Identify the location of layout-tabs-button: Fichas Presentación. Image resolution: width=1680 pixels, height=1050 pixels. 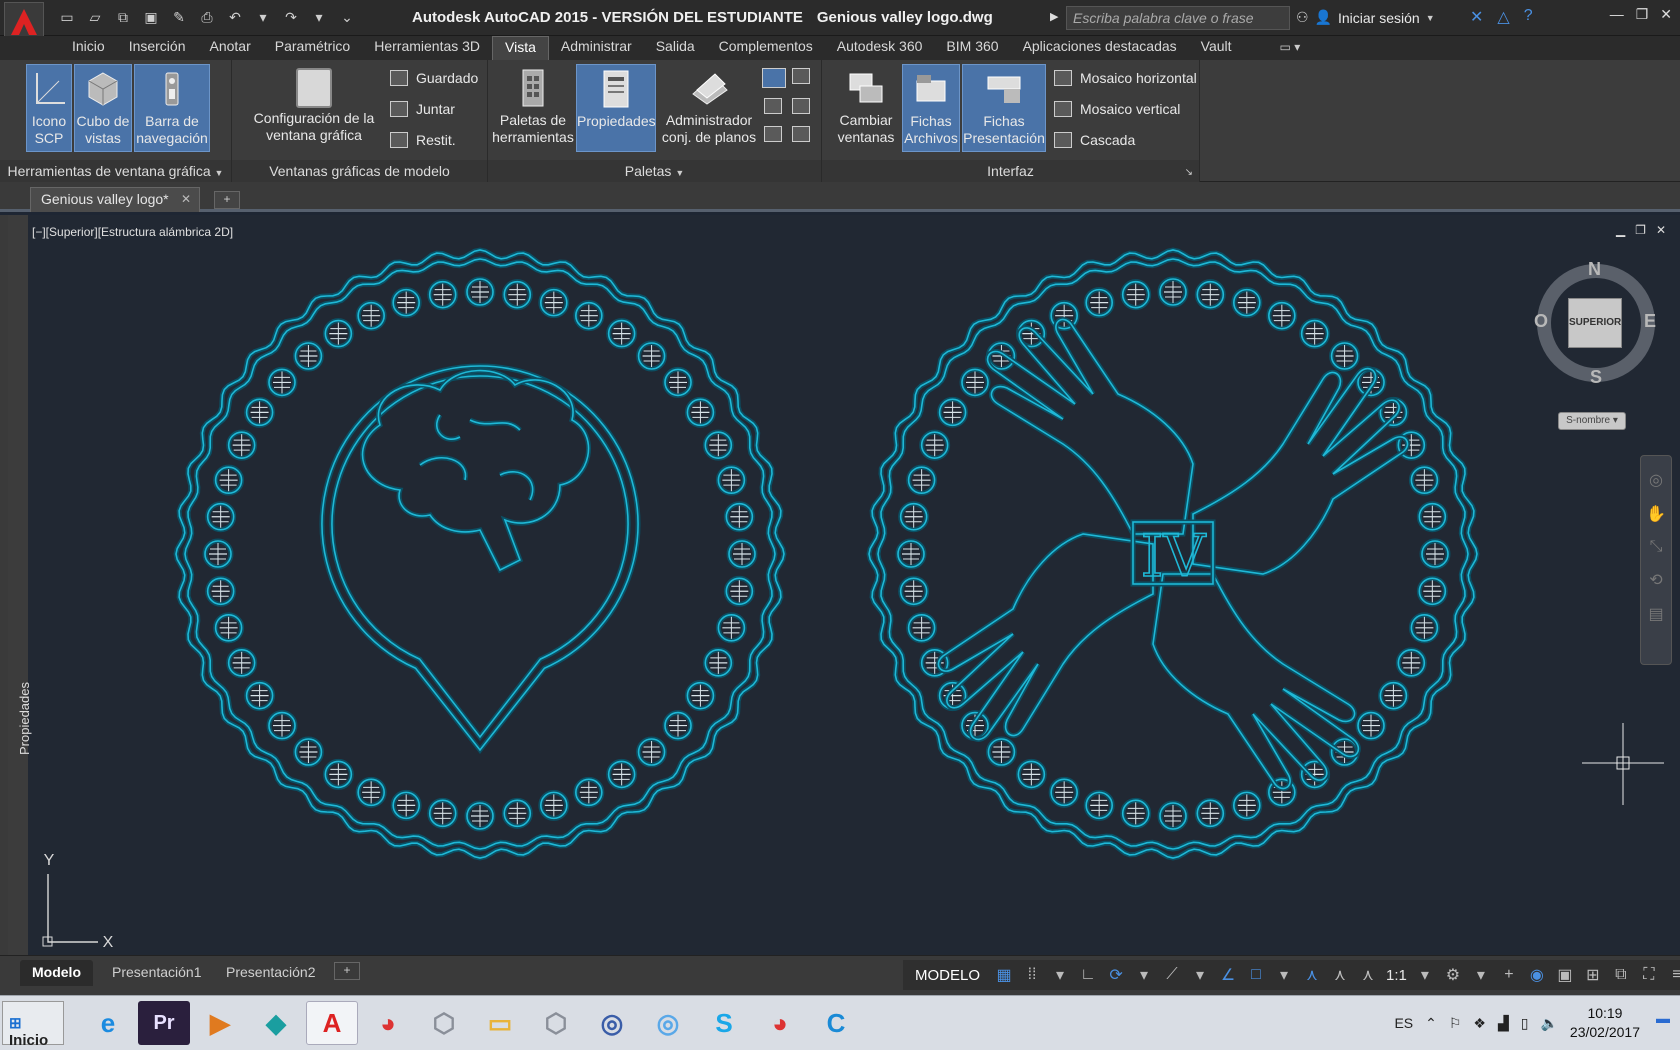
(1004, 108).